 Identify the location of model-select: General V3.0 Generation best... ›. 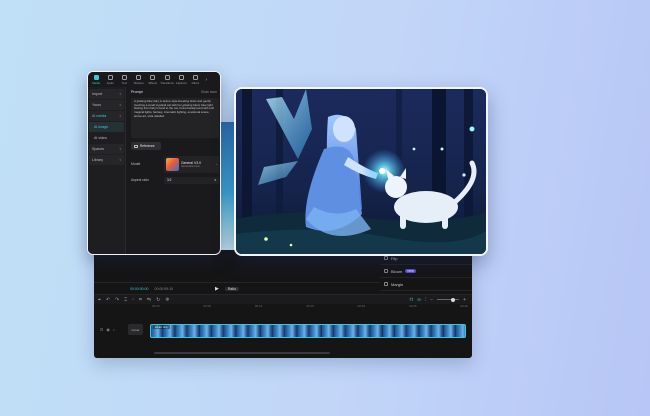
(191, 164).